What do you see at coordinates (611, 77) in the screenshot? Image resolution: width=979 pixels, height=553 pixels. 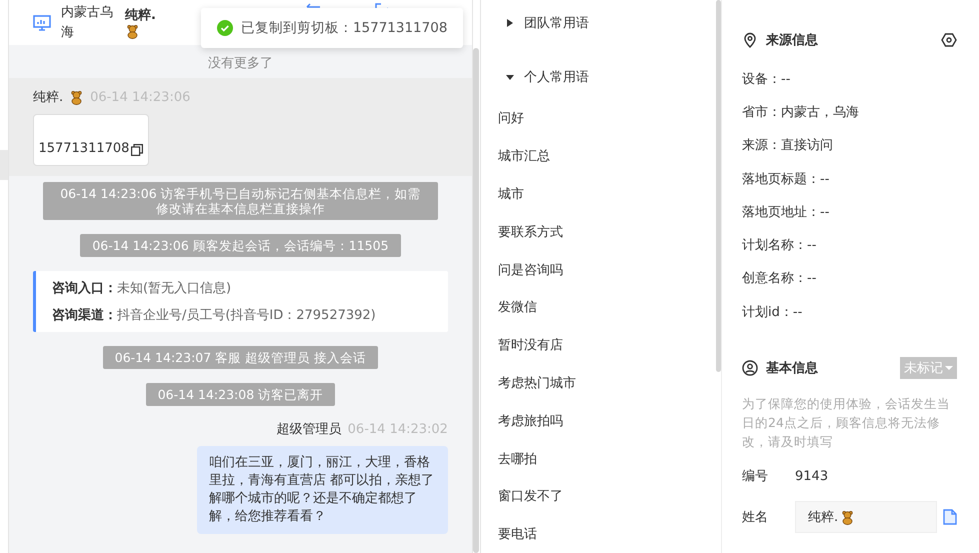 I see `phrase-group: 个人常用语` at bounding box center [611, 77].